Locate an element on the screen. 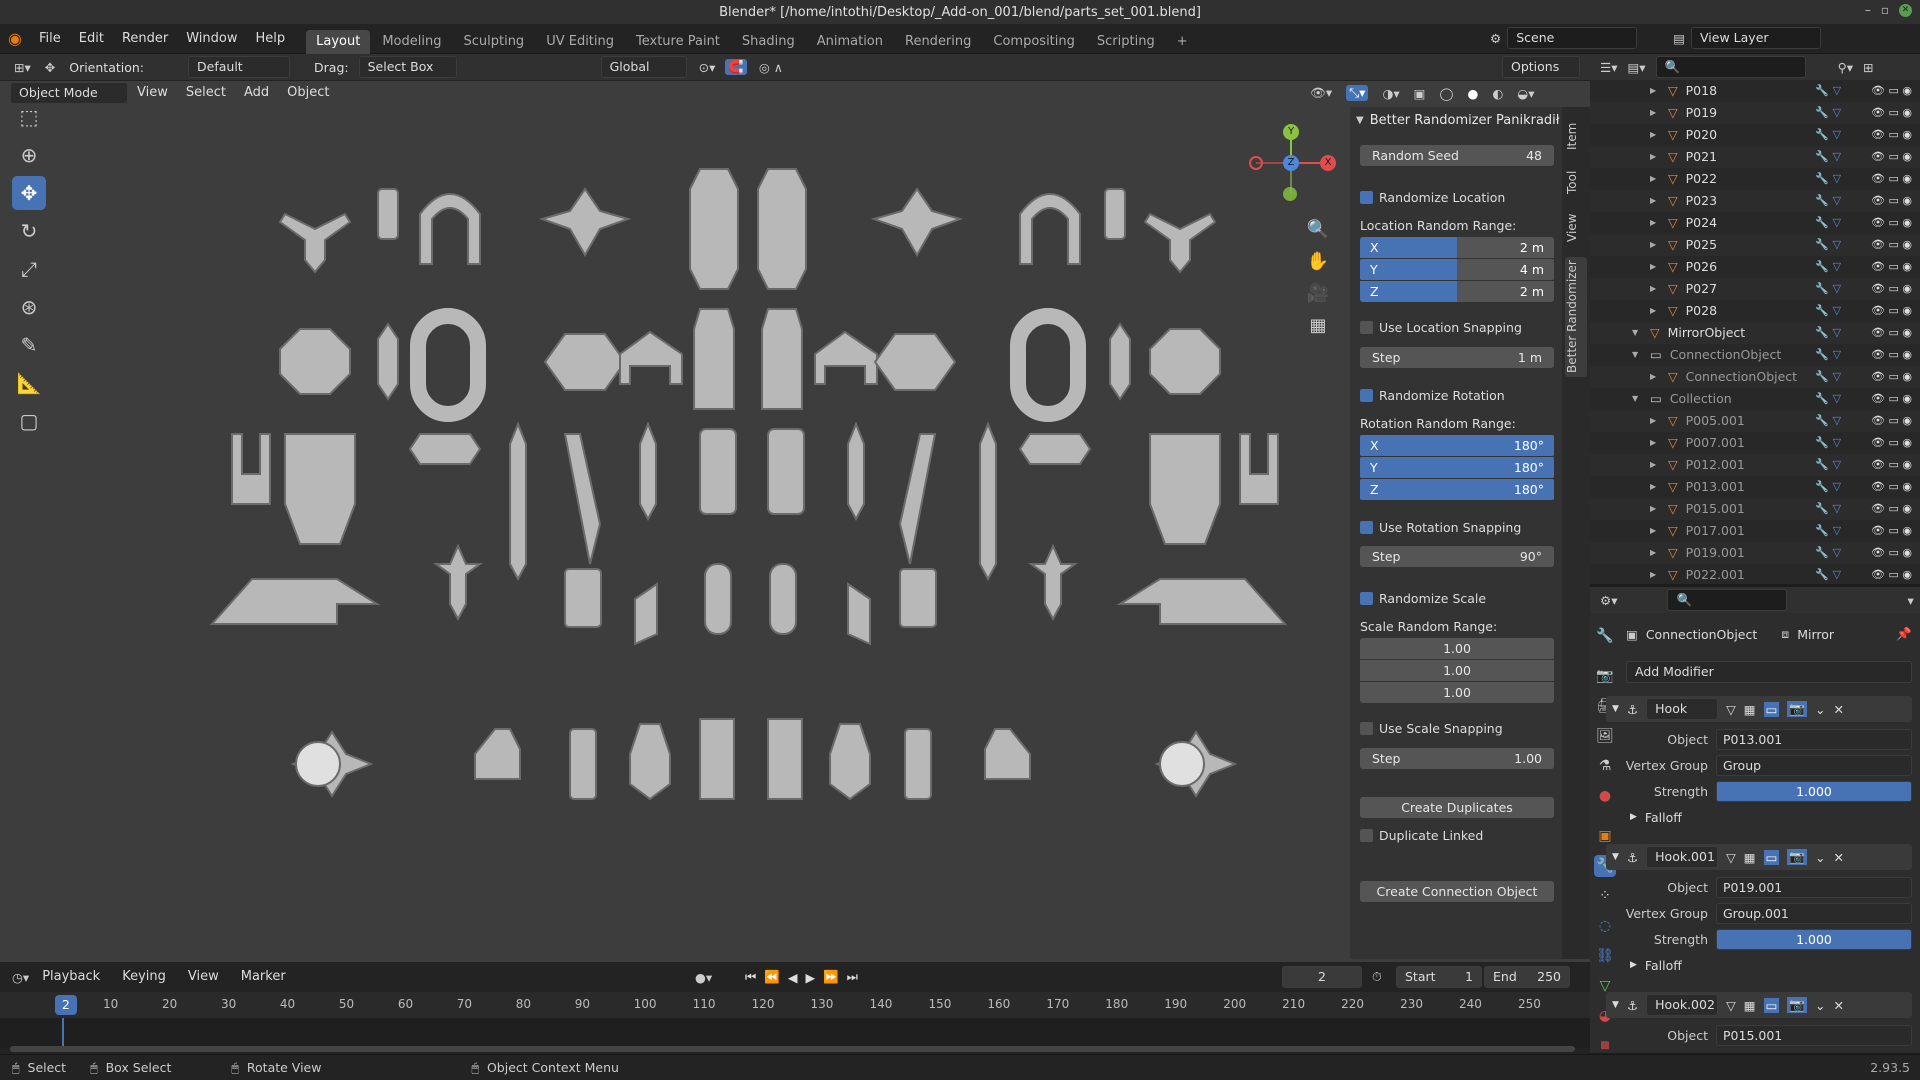 Image resolution: width=1920 pixels, height=1080 pixels. collapse-arrow-icon: ▼ is located at coordinates (1360, 120).